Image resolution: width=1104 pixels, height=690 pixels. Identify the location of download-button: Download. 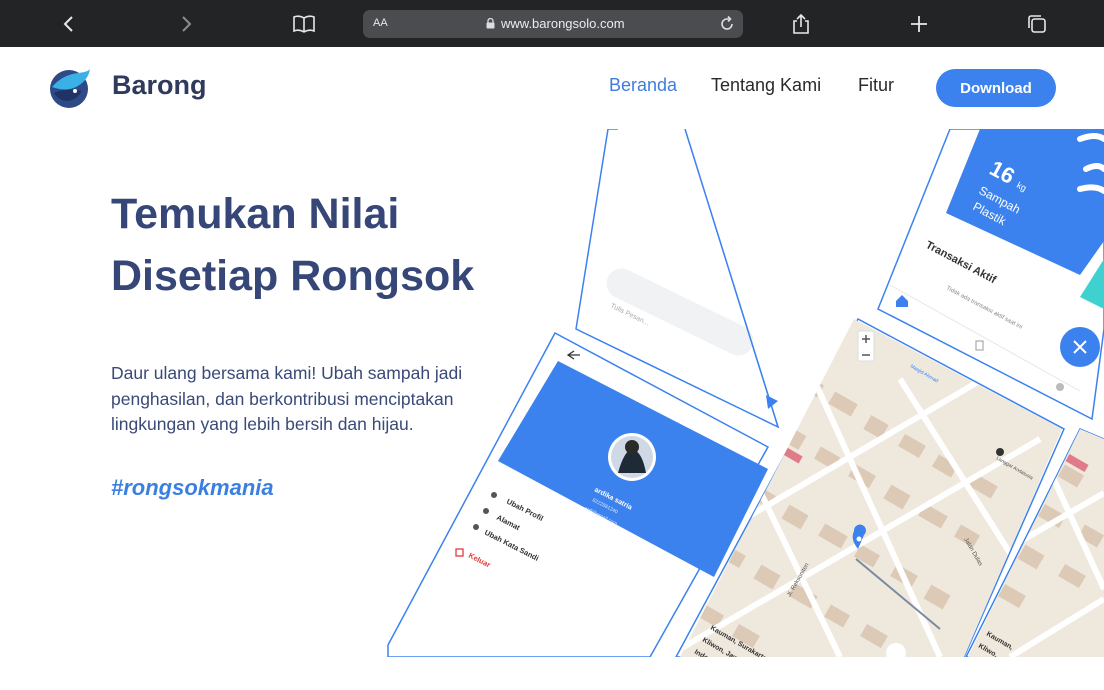
(996, 88).